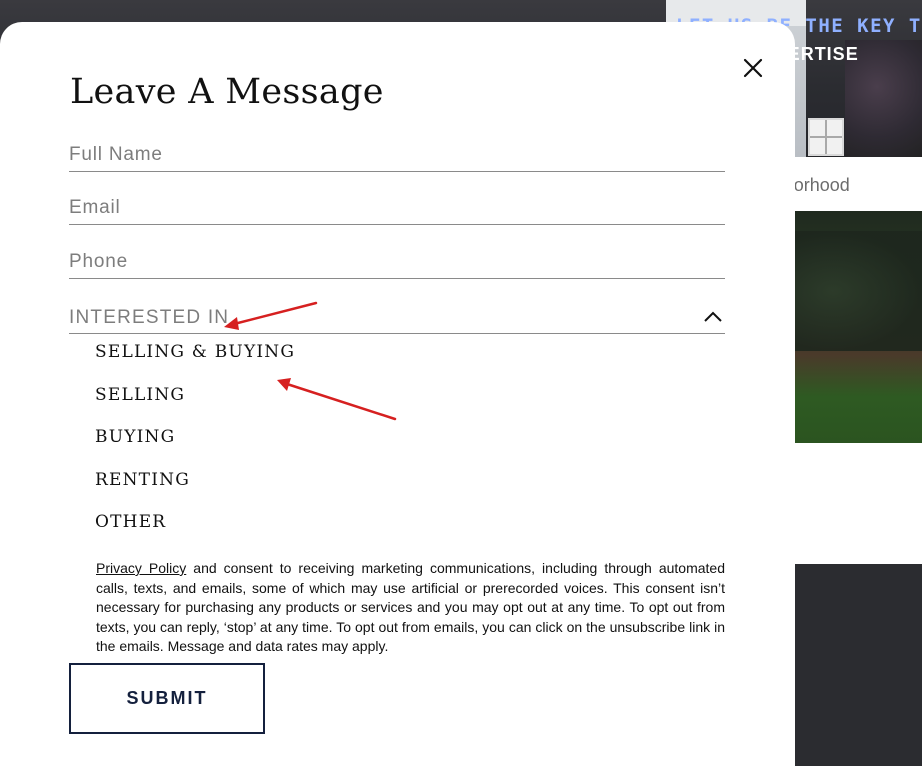  Describe the element at coordinates (397, 318) in the screenshot. I see `interested-in-select: INTERESTED IN` at that location.